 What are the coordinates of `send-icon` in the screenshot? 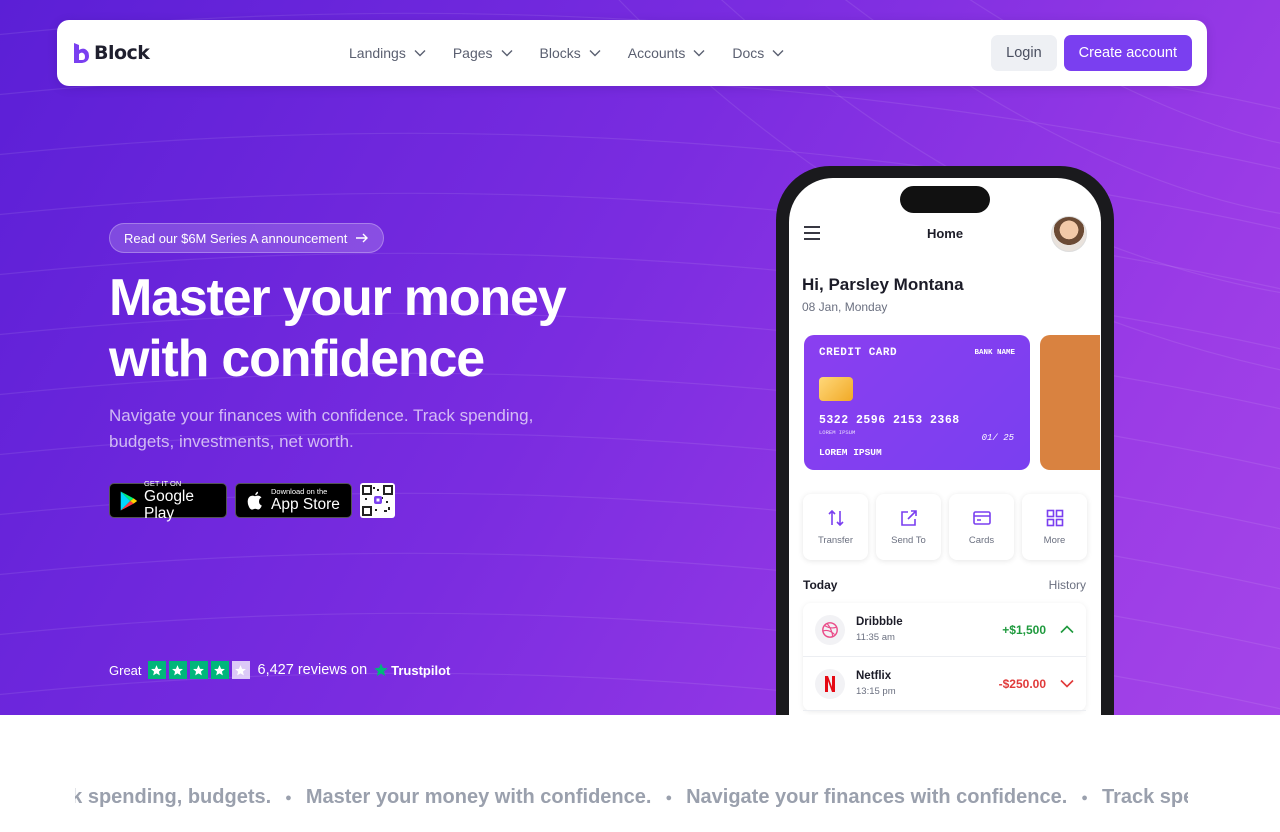 It's located at (908, 518).